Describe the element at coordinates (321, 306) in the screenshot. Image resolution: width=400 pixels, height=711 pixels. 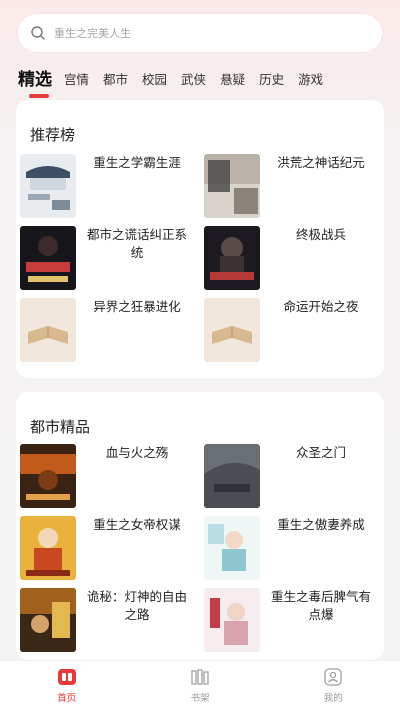
I see `book-title: 命运开始之夜` at that location.